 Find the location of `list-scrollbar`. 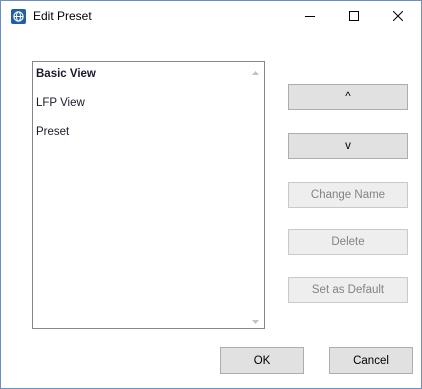

list-scrollbar is located at coordinates (255, 195).